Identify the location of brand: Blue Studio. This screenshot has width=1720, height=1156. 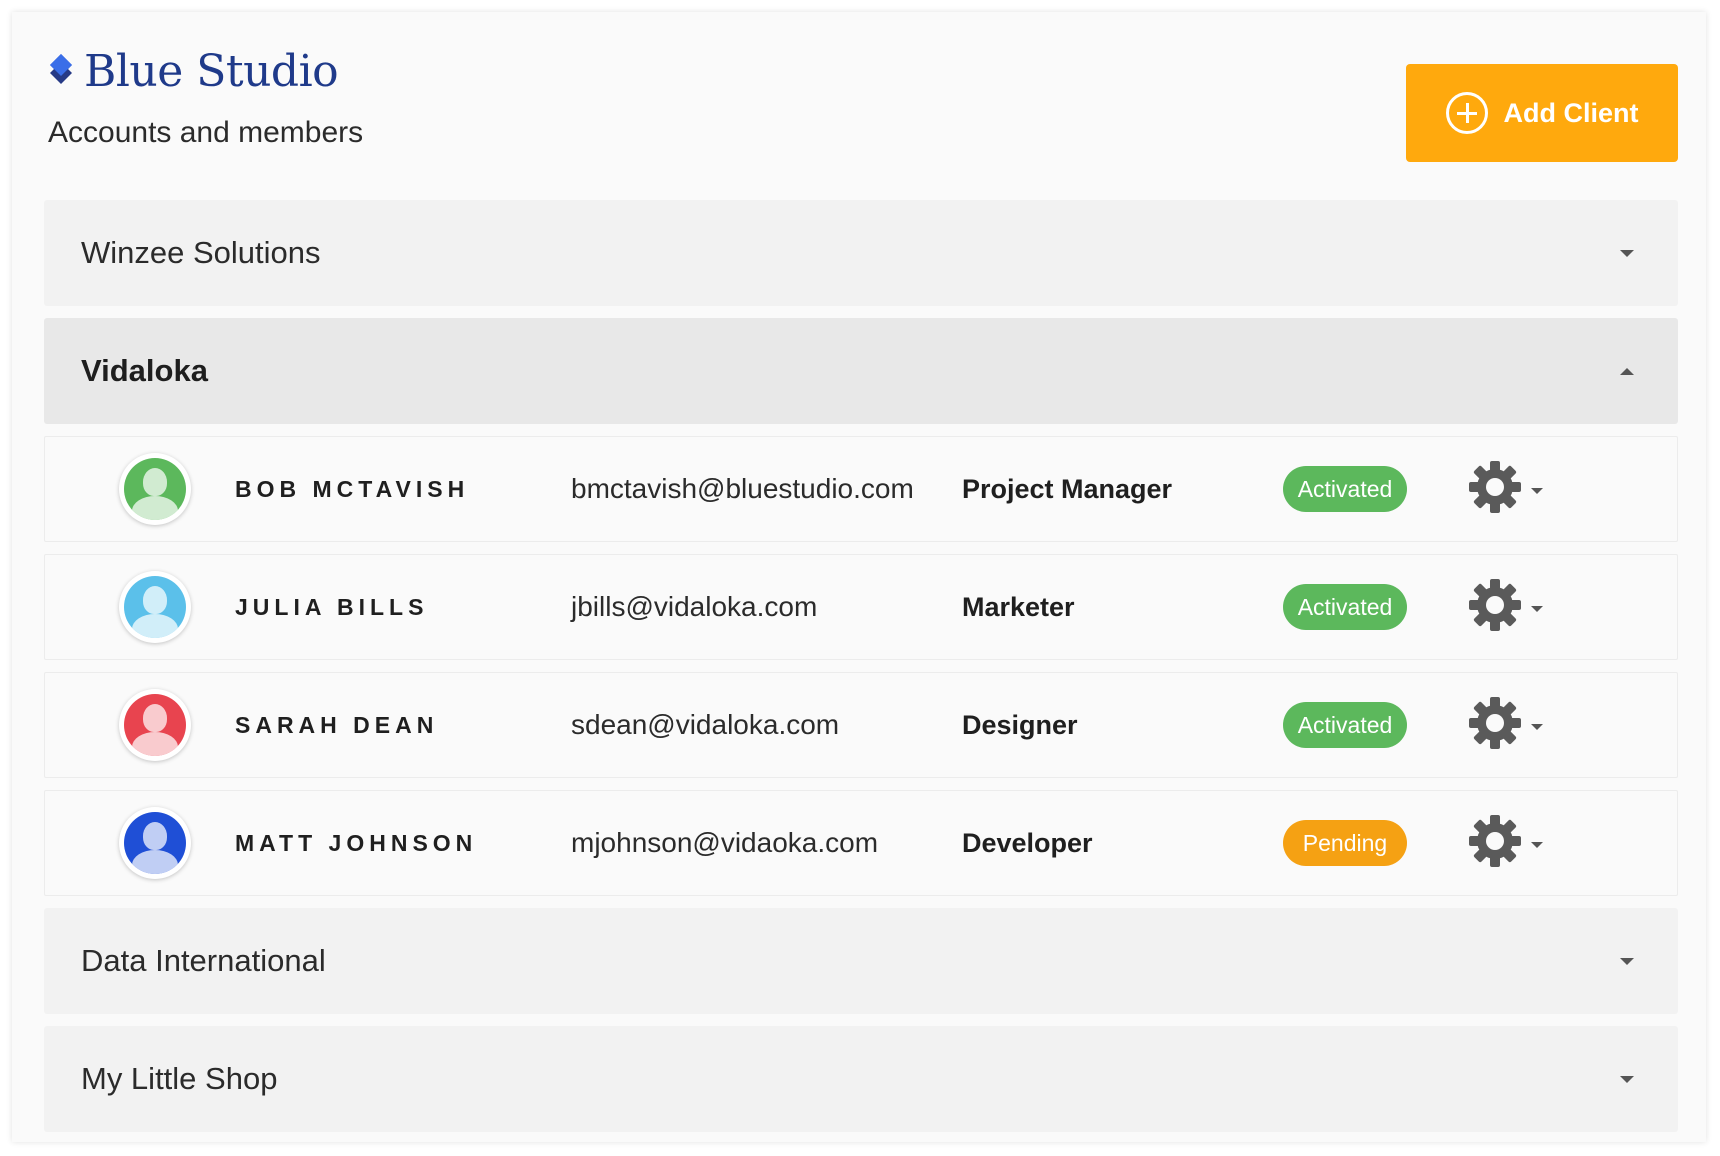
(193, 71).